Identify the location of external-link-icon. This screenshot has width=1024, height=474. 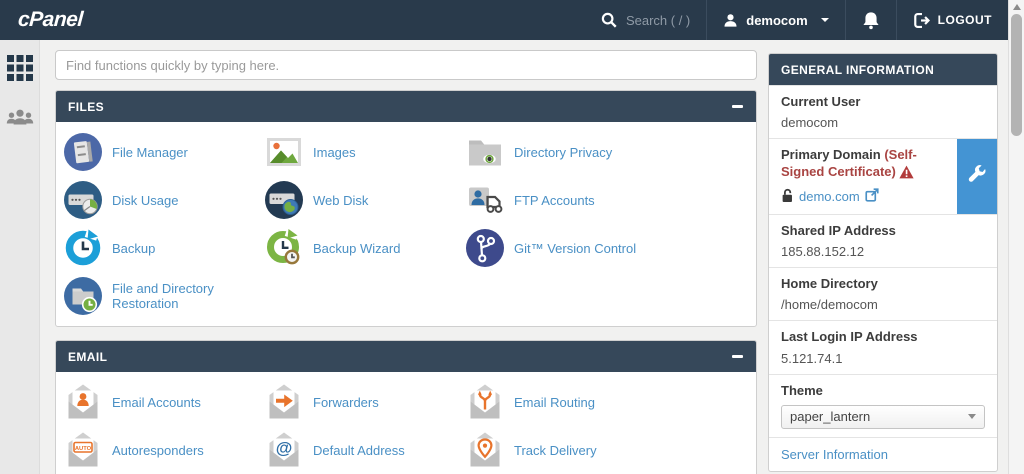
(872, 196).